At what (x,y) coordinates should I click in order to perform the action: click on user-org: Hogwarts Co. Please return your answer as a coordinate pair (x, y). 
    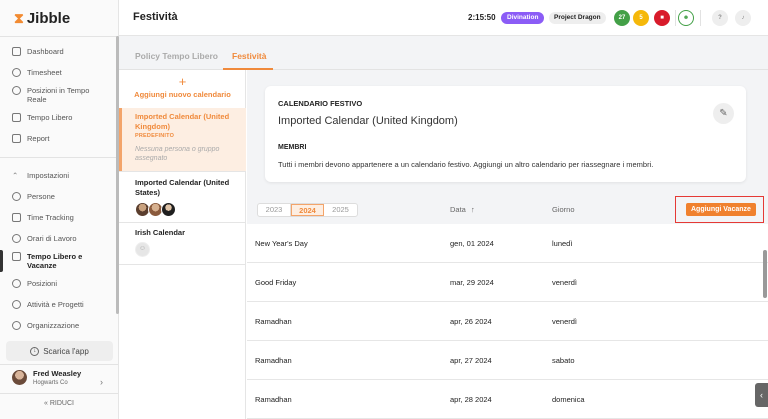
    Looking at the image, I should click on (50, 383).